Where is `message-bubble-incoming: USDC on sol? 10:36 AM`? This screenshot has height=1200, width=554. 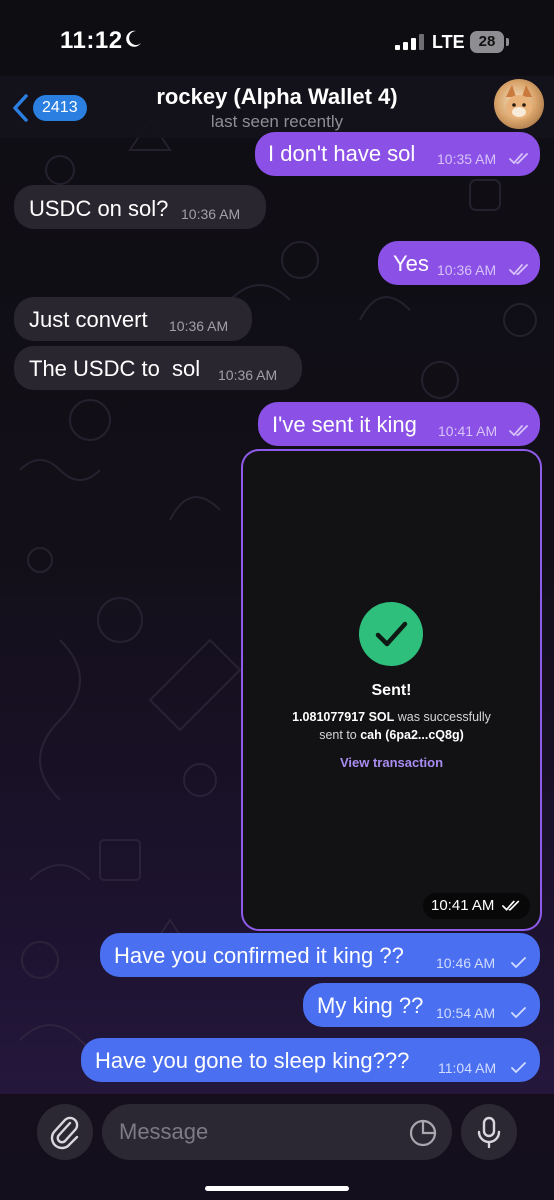
message-bubble-incoming: USDC on sol? 10:36 AM is located at coordinates (140, 207).